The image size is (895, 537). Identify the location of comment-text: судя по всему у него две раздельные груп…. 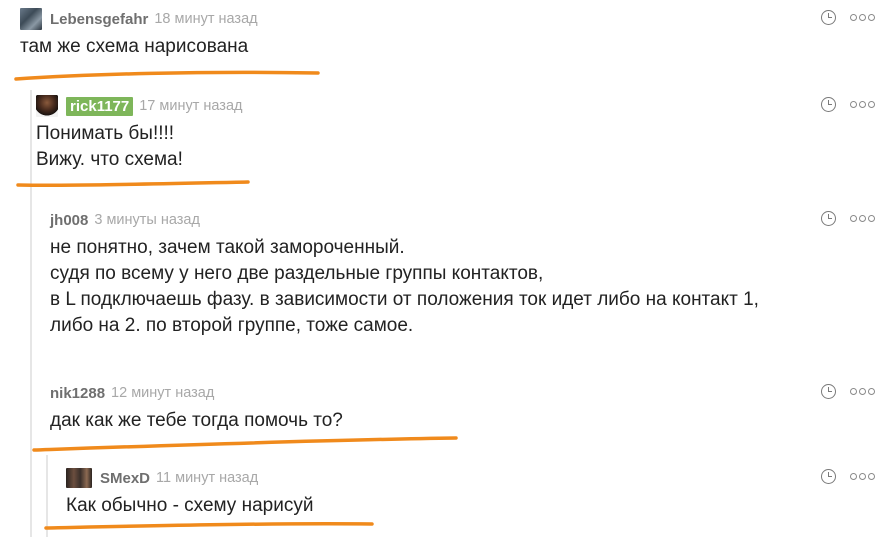
(297, 273).